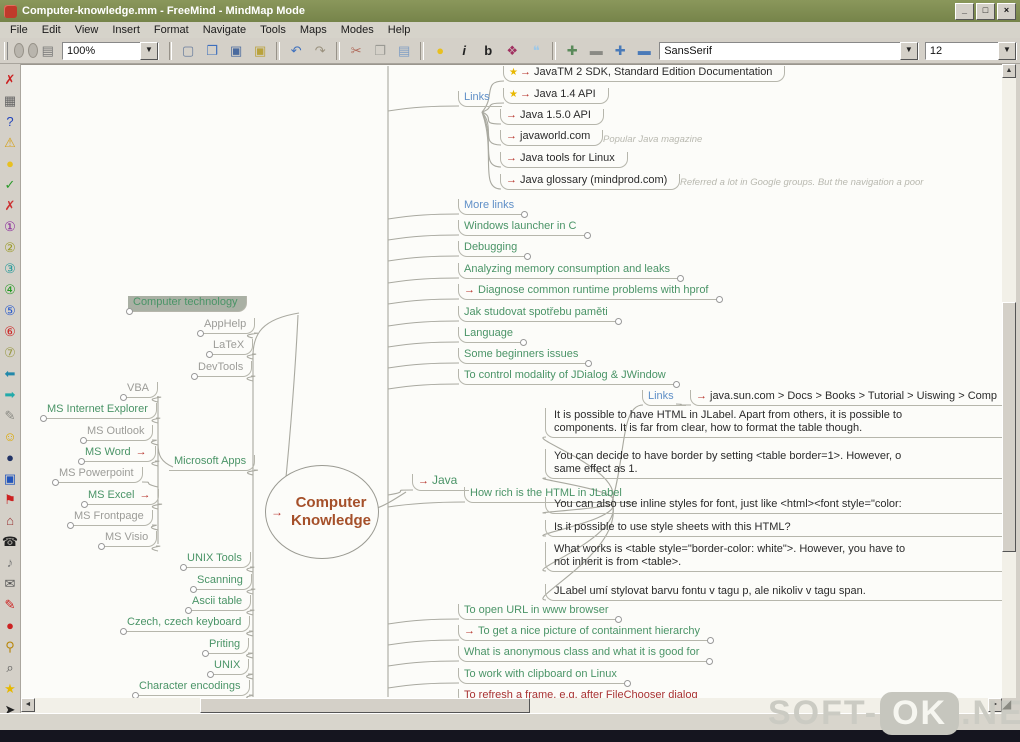 This screenshot has height=742, width=1020. What do you see at coordinates (229, 348) in the screenshot?
I see `map-node-latex: LaTeX` at bounding box center [229, 348].